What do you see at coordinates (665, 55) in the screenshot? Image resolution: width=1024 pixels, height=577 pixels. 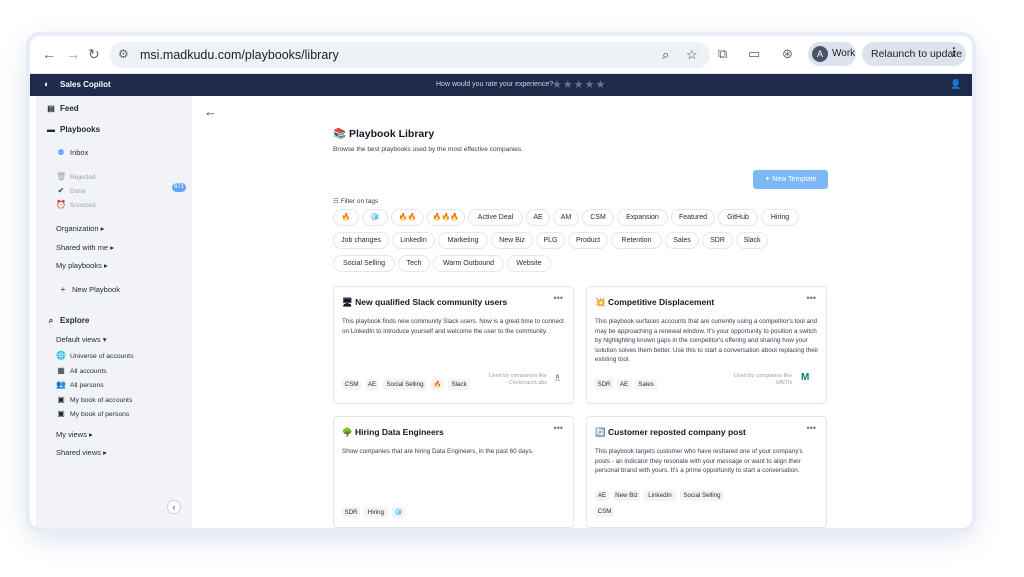 I see `zoom-icon: ⌕` at bounding box center [665, 55].